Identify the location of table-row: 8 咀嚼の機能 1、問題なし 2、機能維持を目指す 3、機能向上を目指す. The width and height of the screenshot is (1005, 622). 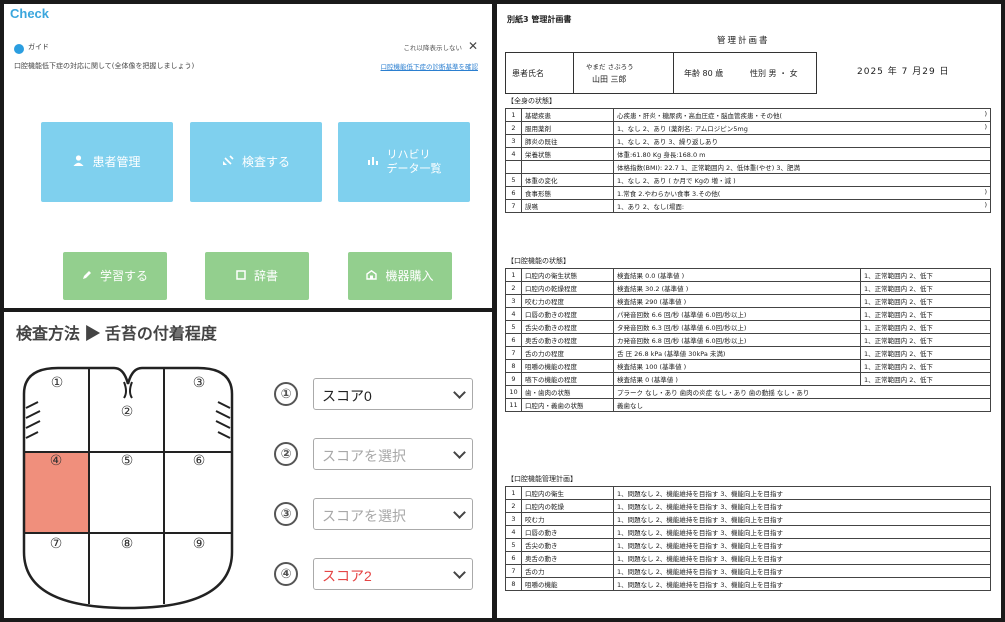
(748, 584).